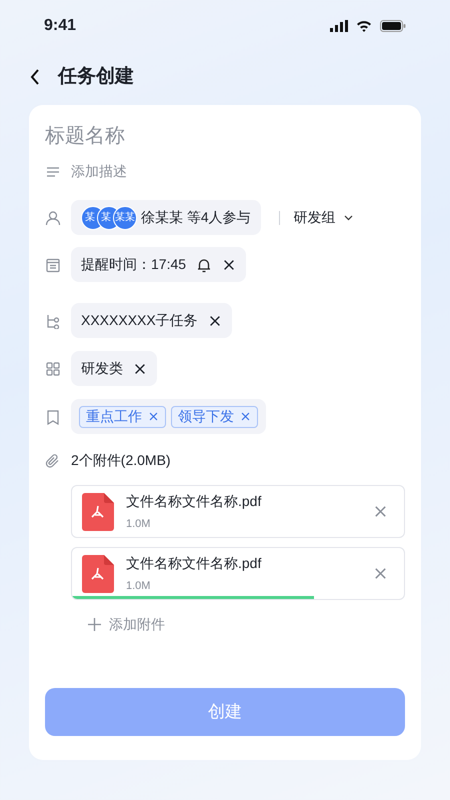  I want to click on plus-icon, so click(94, 624).